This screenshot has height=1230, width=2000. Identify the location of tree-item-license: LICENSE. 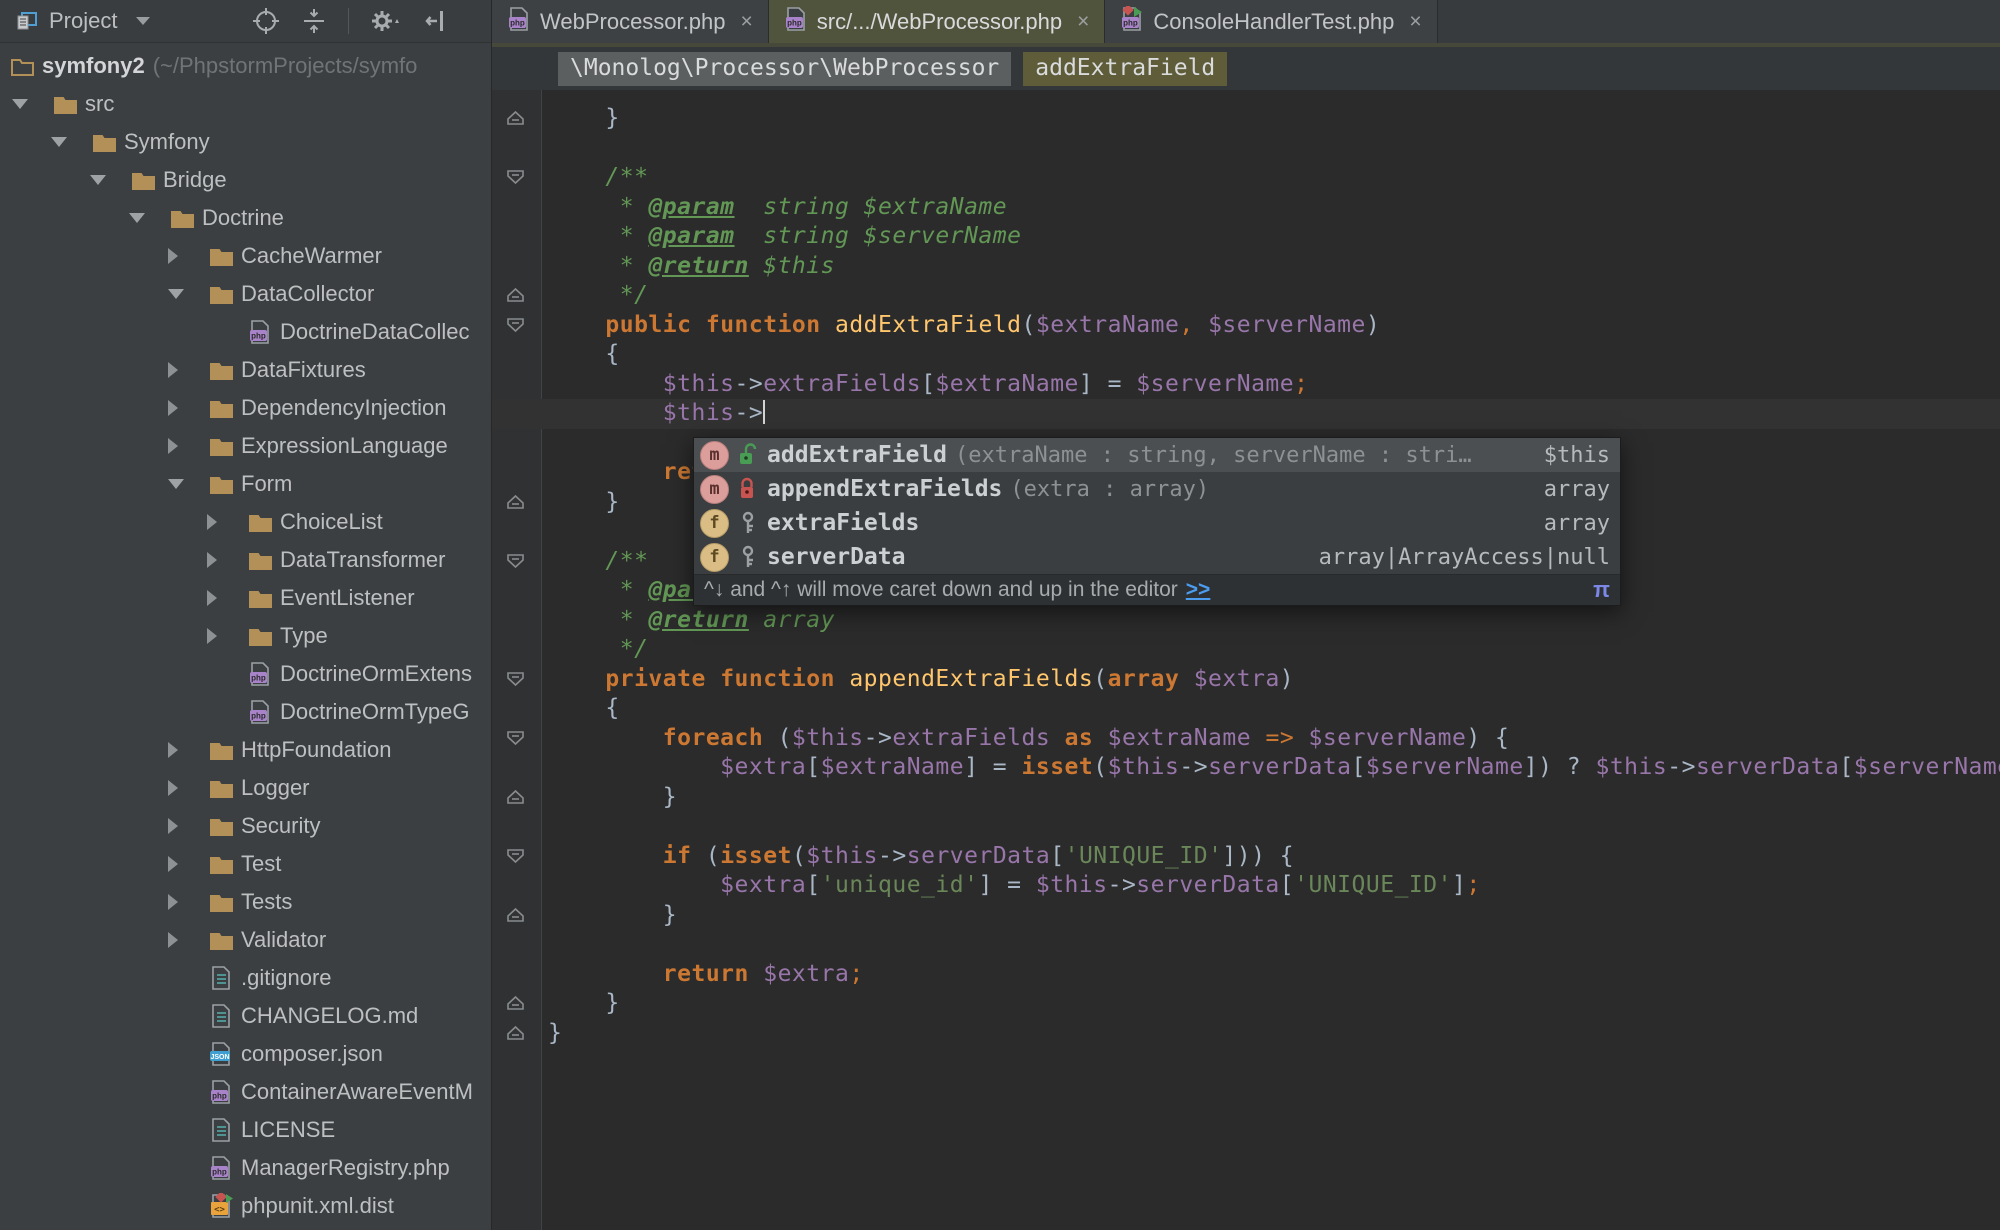
(245, 1130).